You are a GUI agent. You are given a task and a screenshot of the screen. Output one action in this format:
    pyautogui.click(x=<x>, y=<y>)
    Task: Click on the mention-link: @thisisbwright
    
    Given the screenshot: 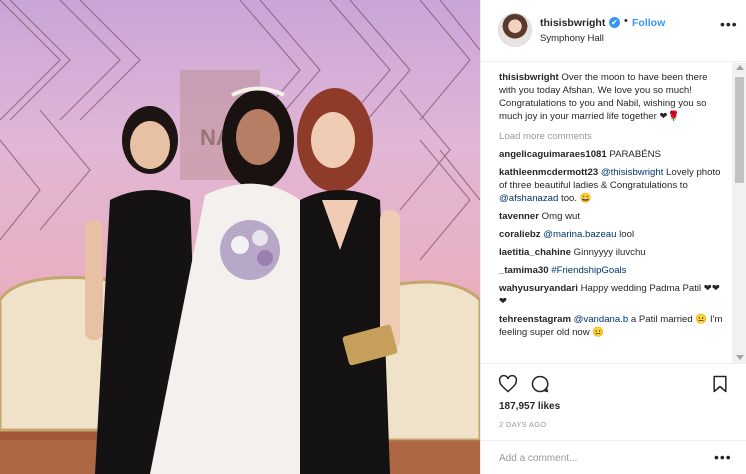 What is the action you would take?
    pyautogui.click(x=632, y=172)
    